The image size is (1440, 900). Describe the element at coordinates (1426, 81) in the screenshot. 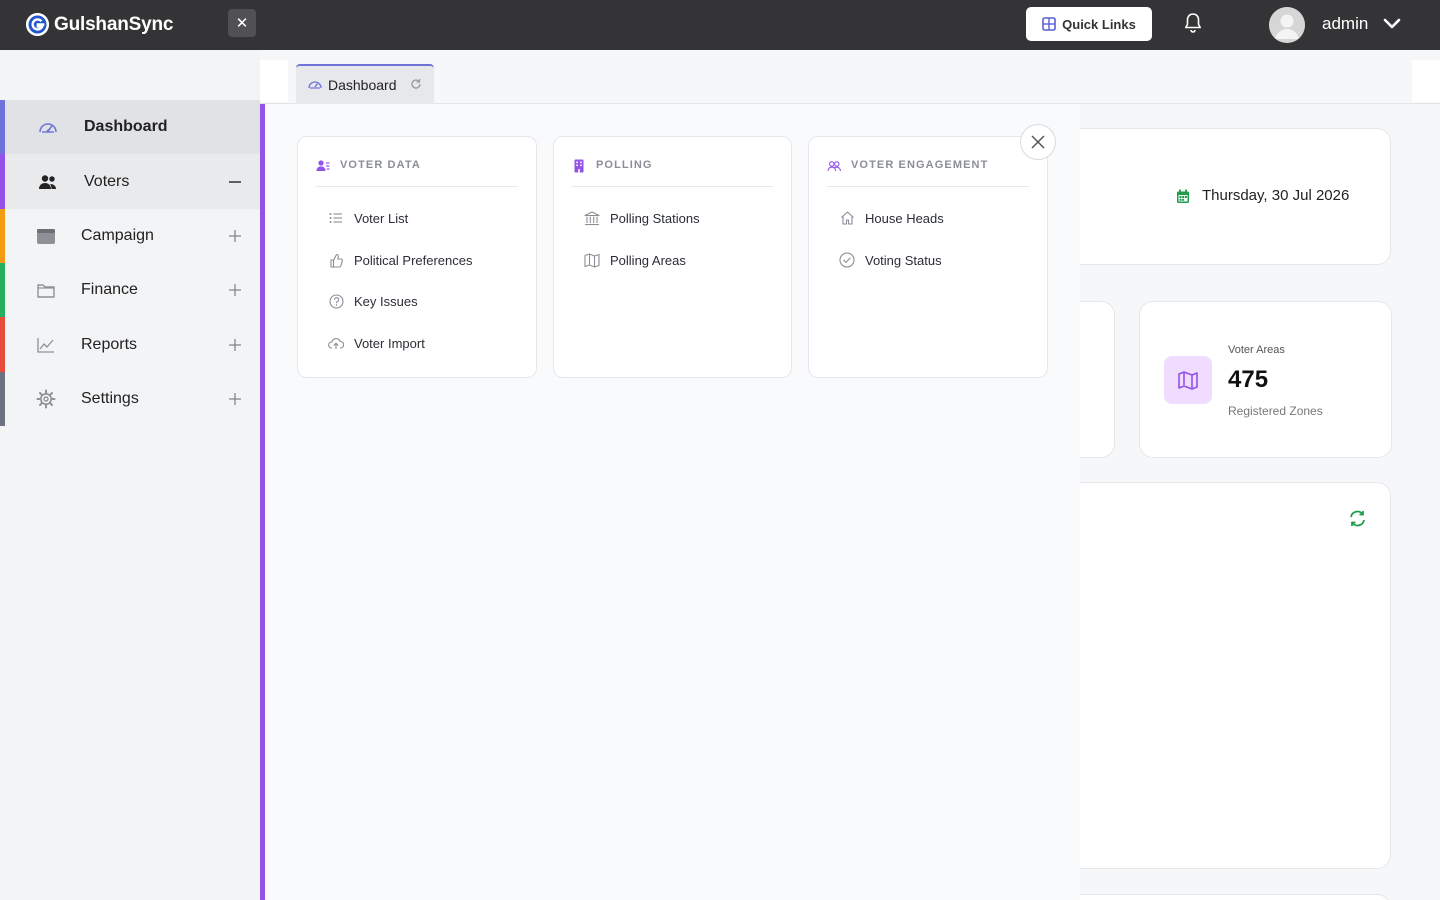

I see `tab-scroll-right` at that location.